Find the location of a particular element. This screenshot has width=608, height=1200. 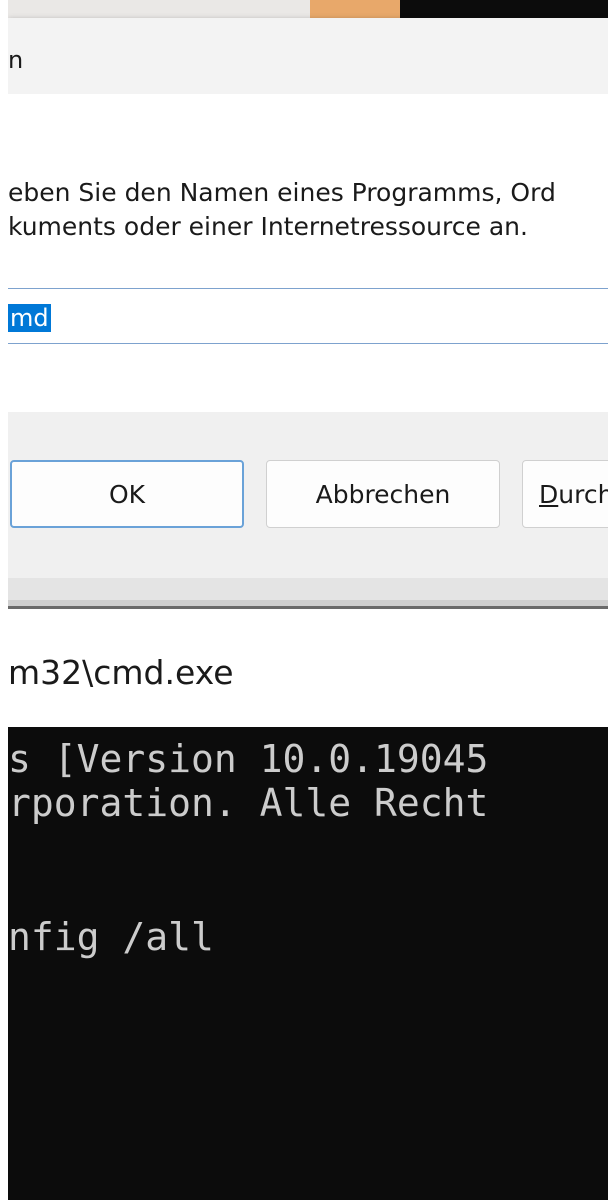

description-line: eben Sie den Namen eines Programms, Ord is located at coordinates (282, 192).